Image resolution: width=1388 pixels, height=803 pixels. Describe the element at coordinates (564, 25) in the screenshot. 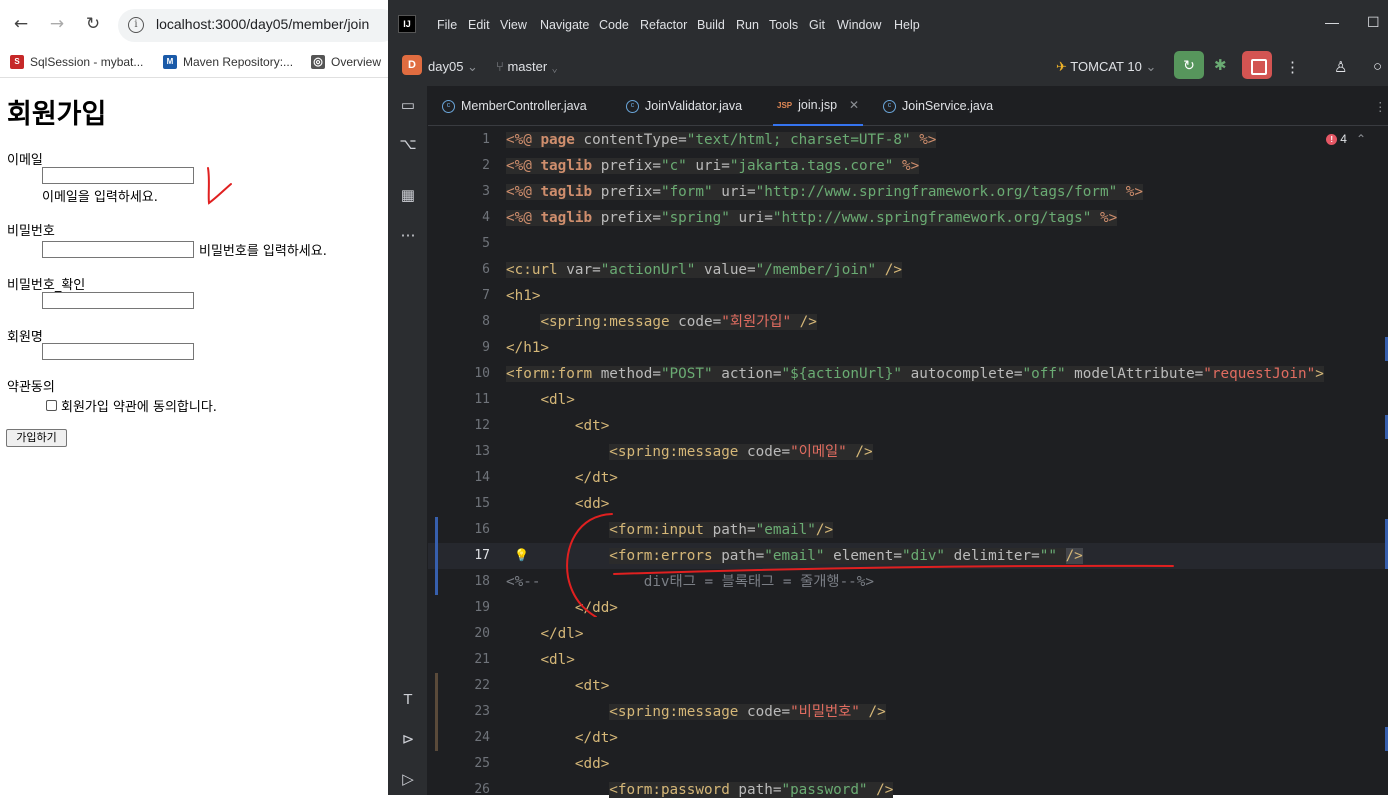

I see `menu-navigate: Navigate` at that location.